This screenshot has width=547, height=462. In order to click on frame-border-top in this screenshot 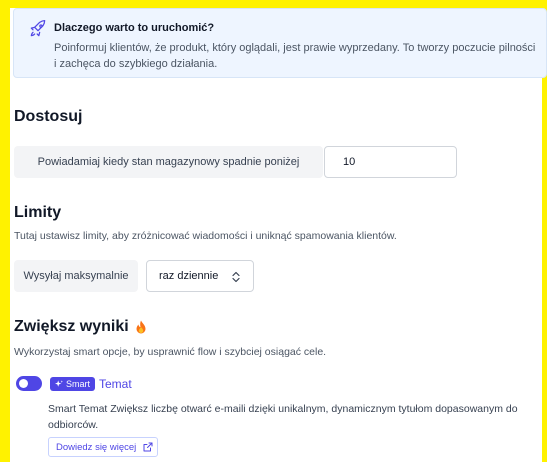, I will do `click(273, 4)`.